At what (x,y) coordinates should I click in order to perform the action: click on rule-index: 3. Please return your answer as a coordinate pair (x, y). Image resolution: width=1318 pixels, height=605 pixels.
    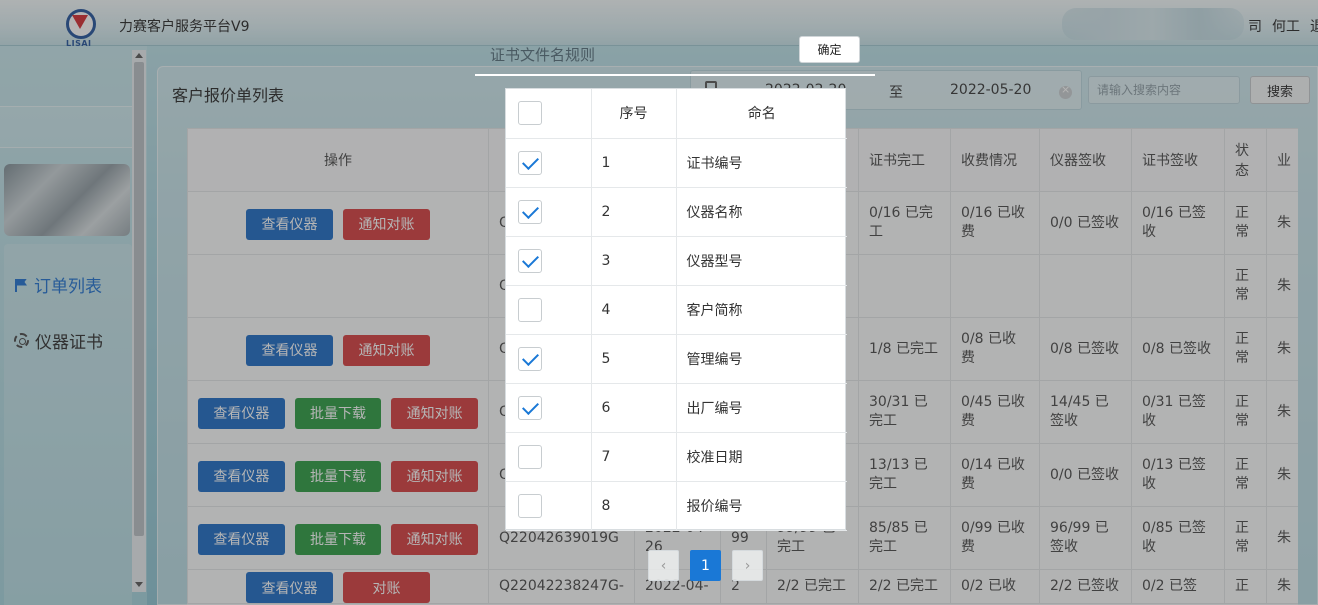
    Looking at the image, I should click on (634, 261).